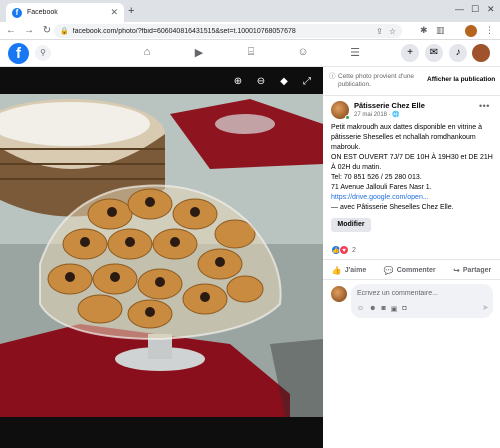 The height and width of the screenshot is (448, 500). What do you see at coordinates (471, 31) in the screenshot?
I see `browser-profile-avatar` at bounding box center [471, 31].